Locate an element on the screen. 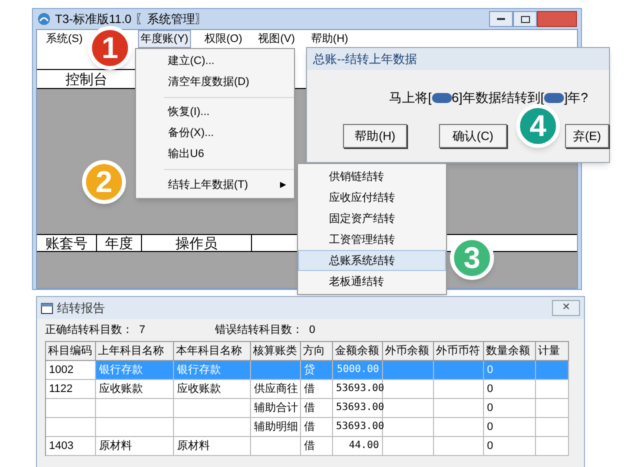 The image size is (640, 467). table-cell: 贷 is located at coordinates (317, 370).